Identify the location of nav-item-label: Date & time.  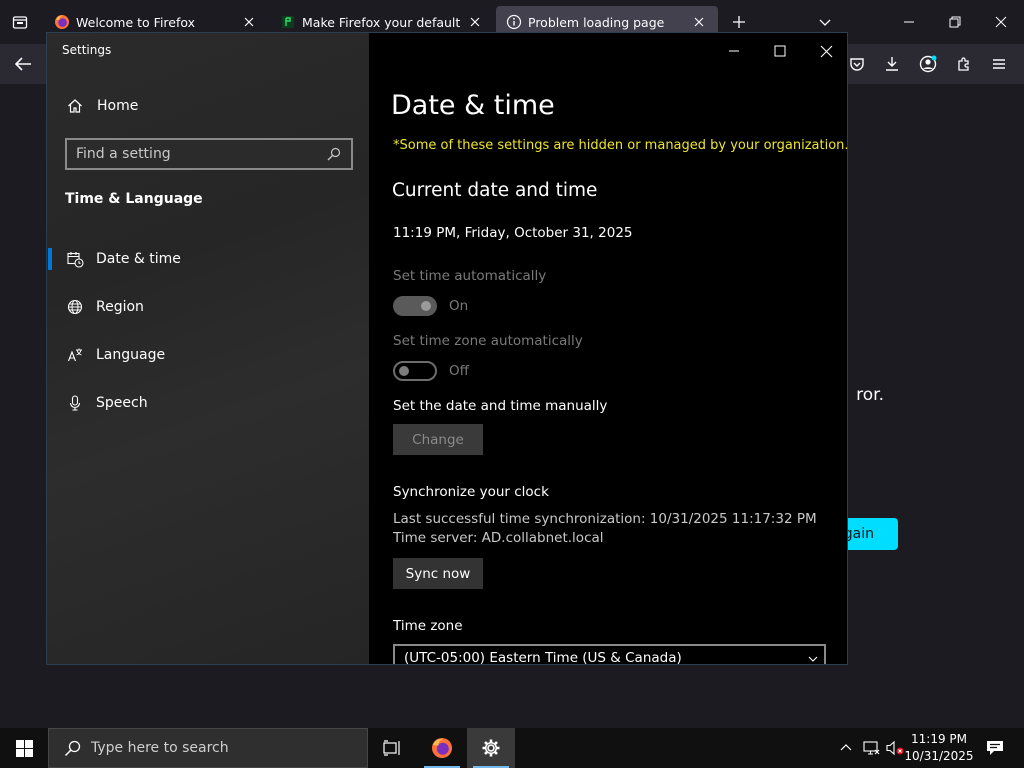
(138, 259).